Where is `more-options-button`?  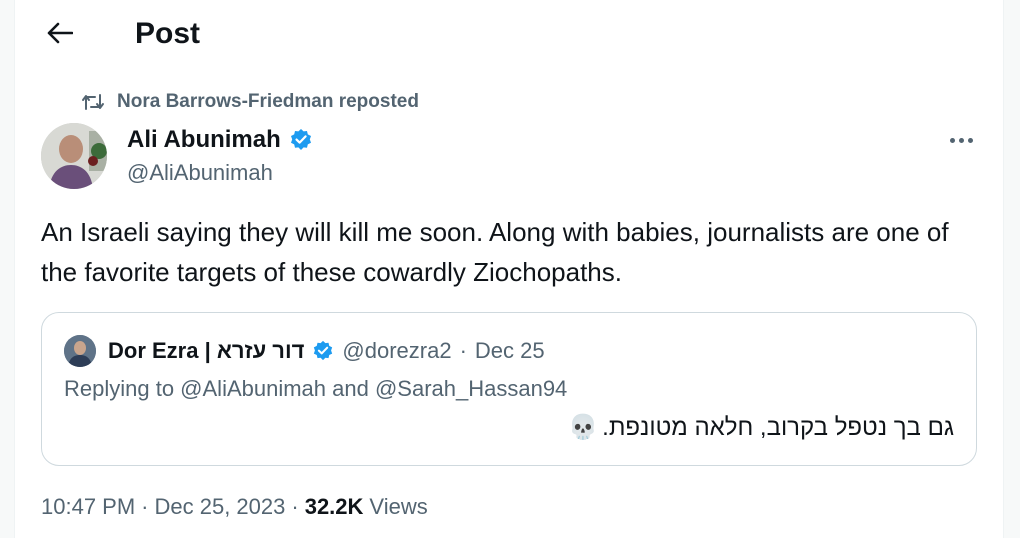
more-options-button is located at coordinates (961, 140).